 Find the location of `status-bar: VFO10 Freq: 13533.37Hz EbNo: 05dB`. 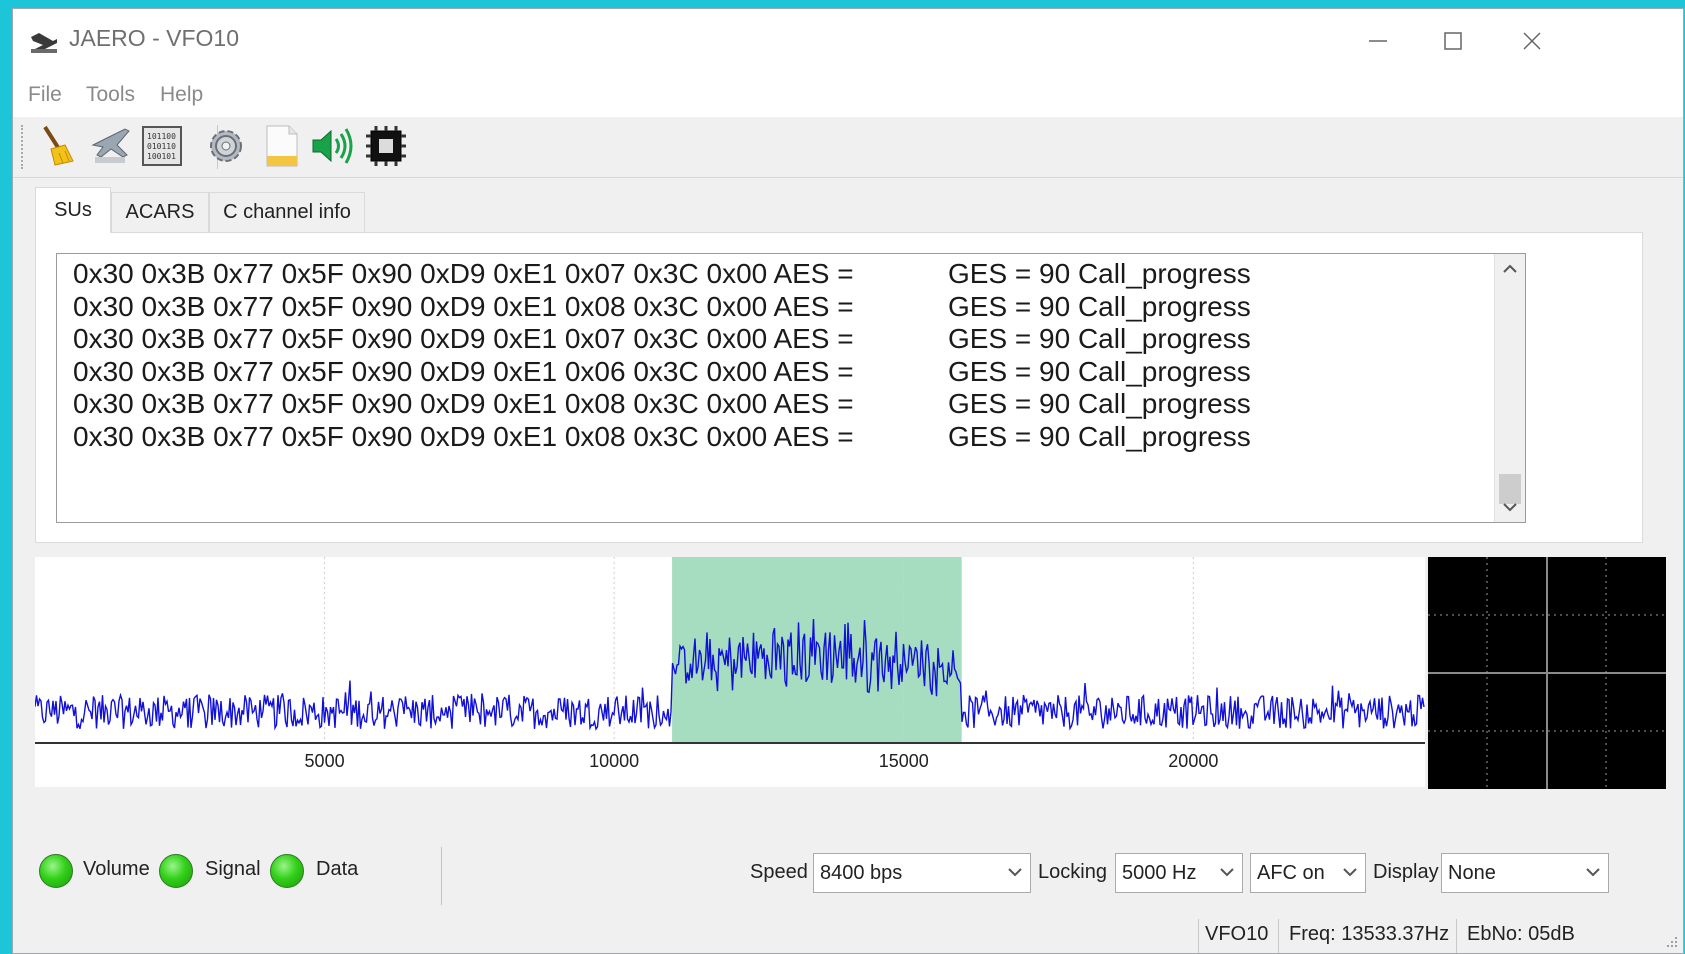

status-bar: VFO10 Freq: 13533.37Hz EbNo: 05dB is located at coordinates (848, 935).